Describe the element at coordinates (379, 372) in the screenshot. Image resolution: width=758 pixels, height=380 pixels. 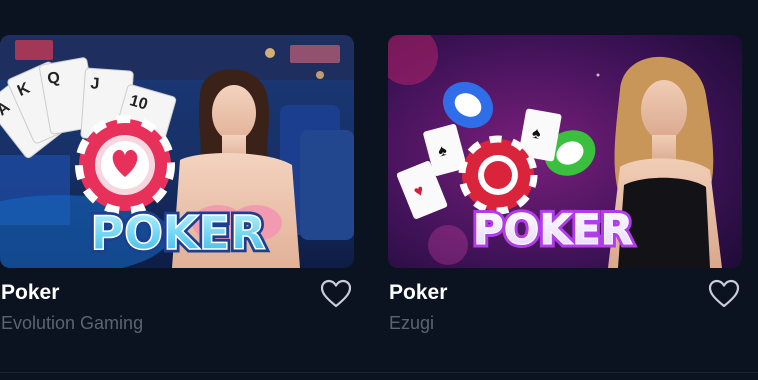
I see `section-divider` at that location.